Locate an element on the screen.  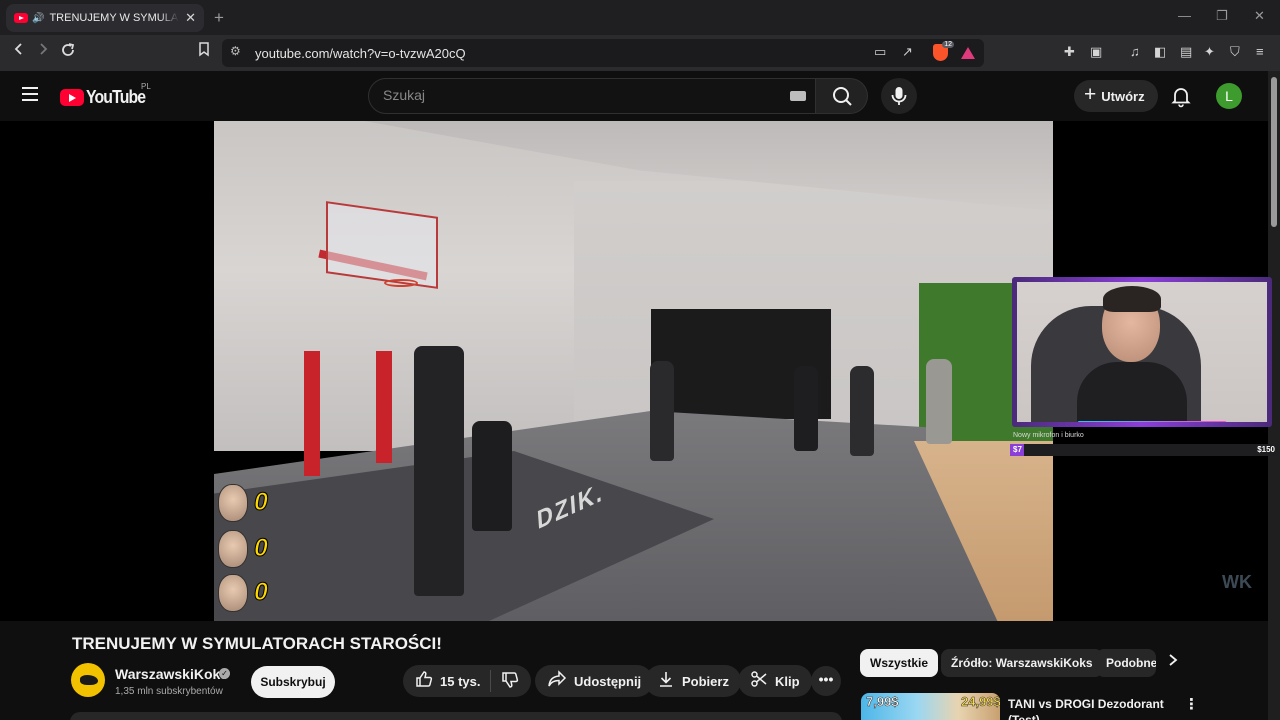
thumbnail-price-expensive: 24,99$ is located at coordinates (980, 702).